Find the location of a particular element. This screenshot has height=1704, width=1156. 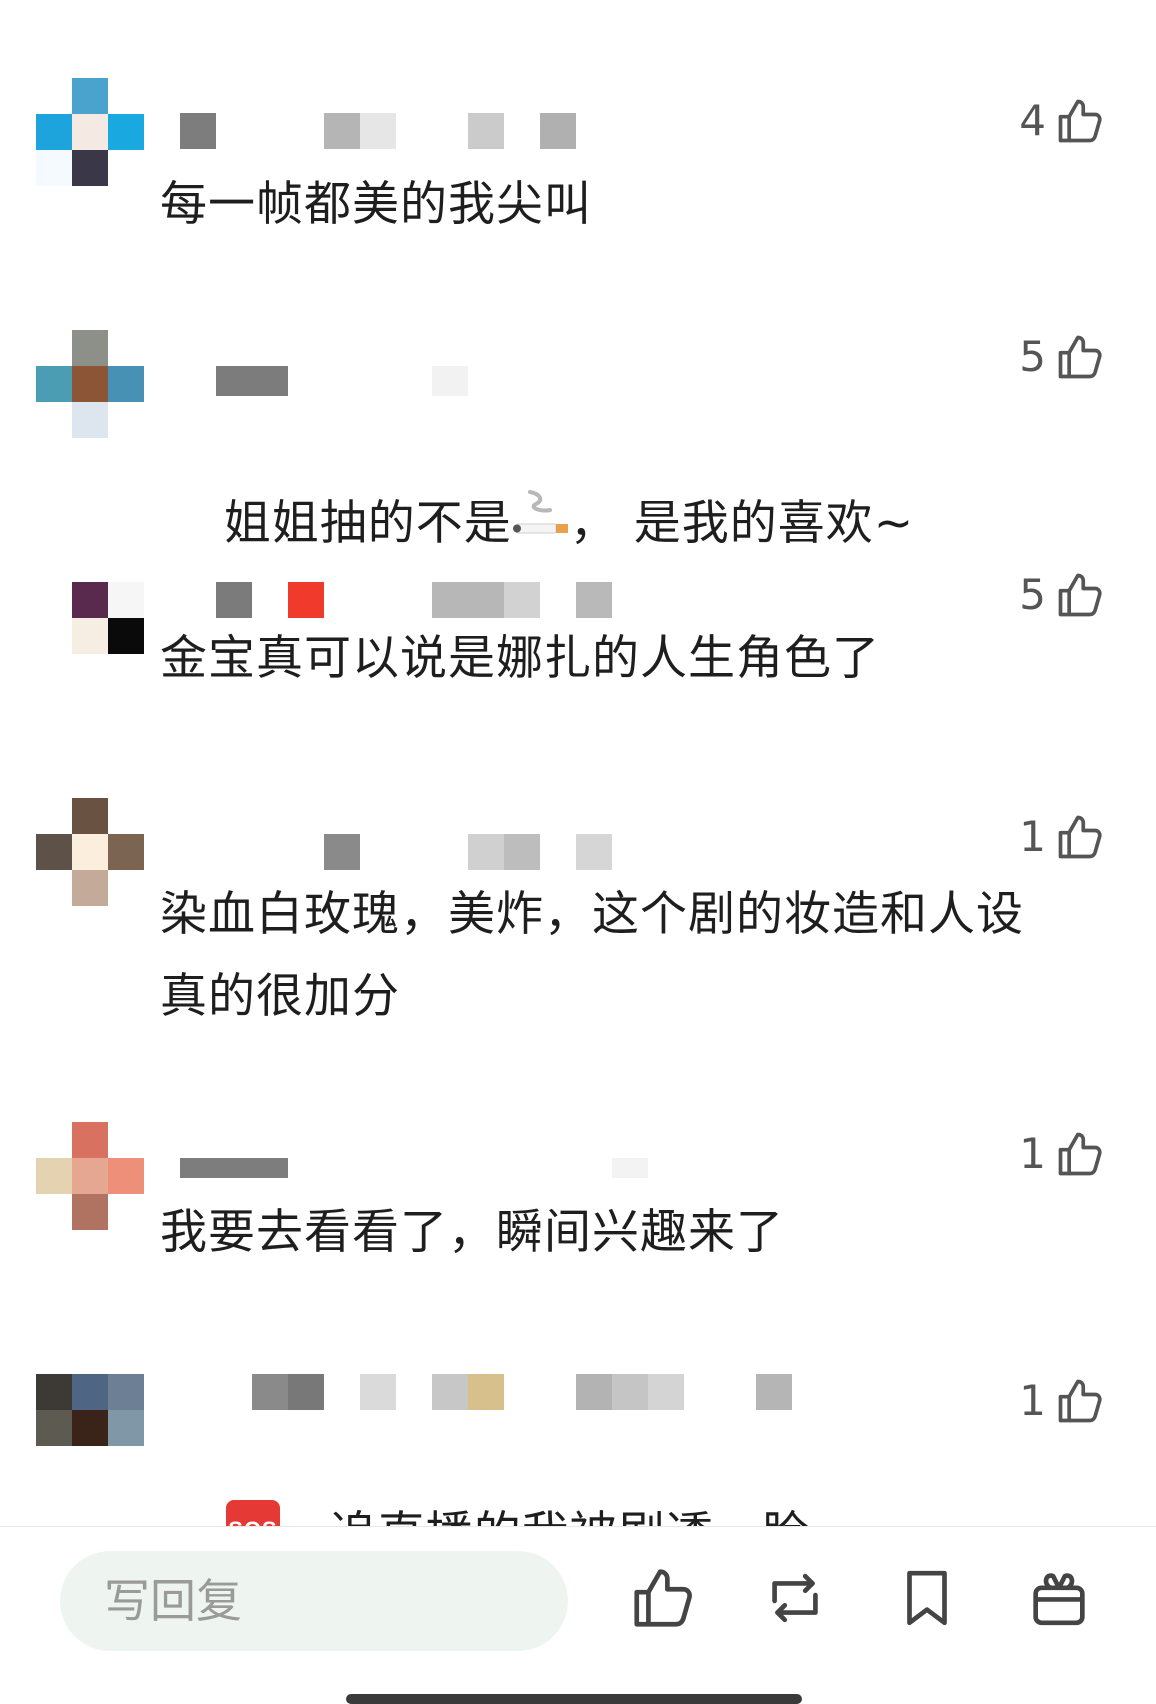

comment-text: 染血白玫瑰，美炸，这个剧的妆造和人设 真的很加分 is located at coordinates (592, 955).